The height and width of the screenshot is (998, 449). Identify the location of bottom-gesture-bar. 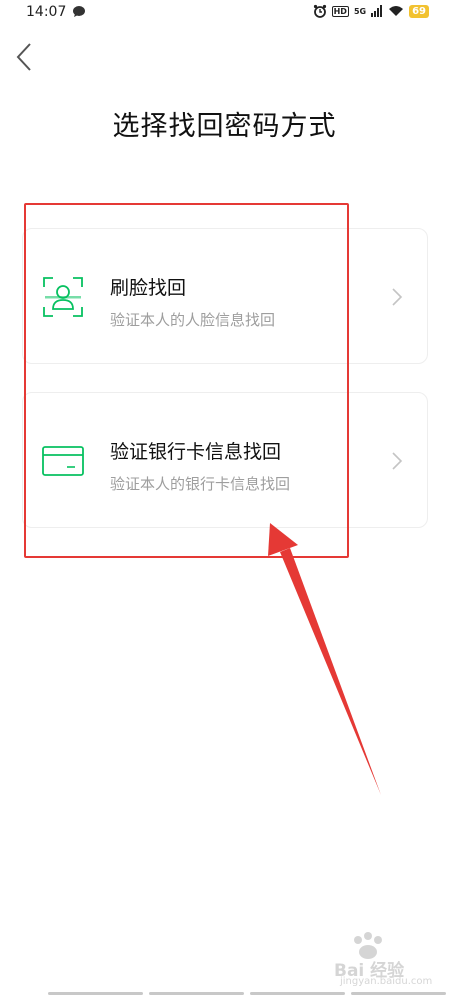
(247, 994).